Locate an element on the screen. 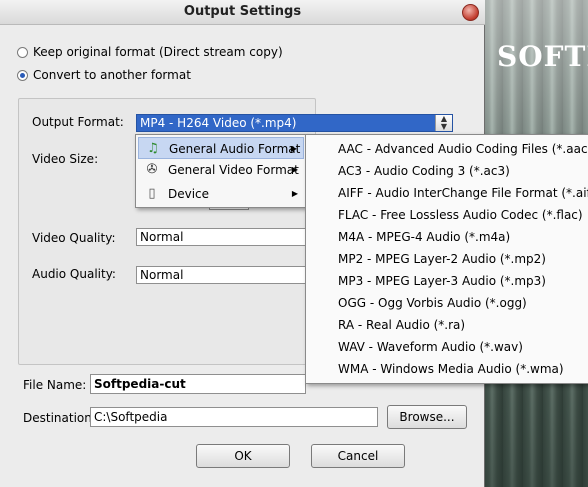 Image resolution: width=588 pixels, height=487 pixels. audio-format-item-ogg: OGG - Ogg Vorbis Audio (*.ogg) is located at coordinates (432, 303).